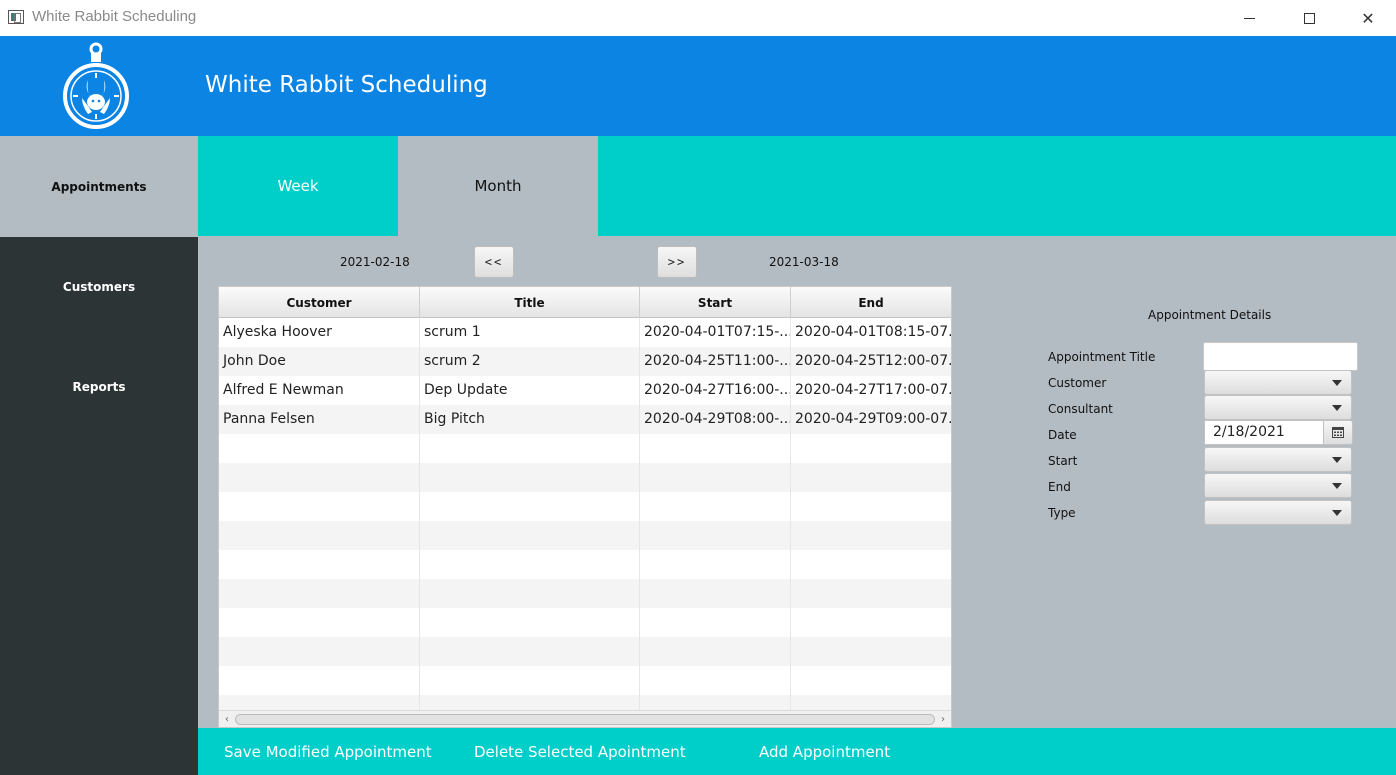 The image size is (1396, 775). I want to click on consultant-combobox, so click(1278, 407).